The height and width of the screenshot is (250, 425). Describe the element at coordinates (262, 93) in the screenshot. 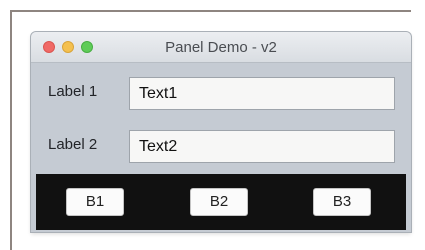

I see `text-field-1: Text1` at that location.